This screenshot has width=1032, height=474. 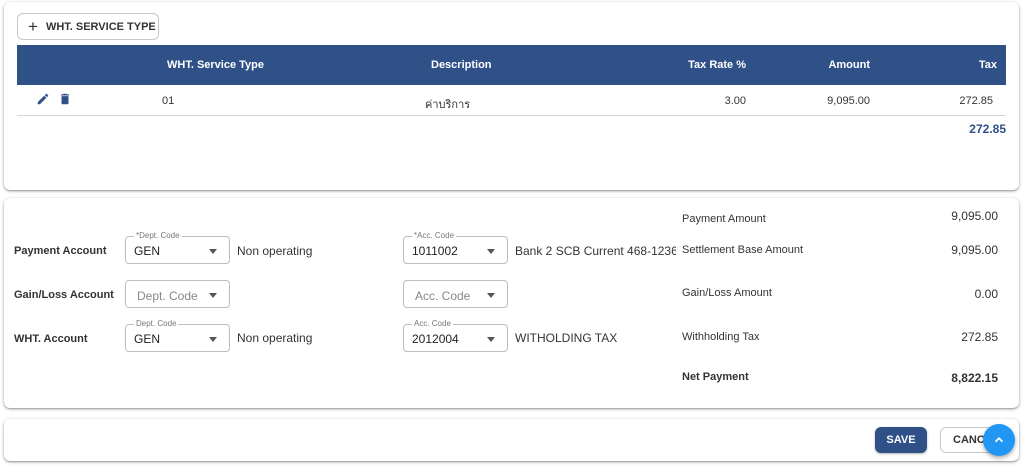 What do you see at coordinates (987, 129) in the screenshot?
I see `total-tax: 272.85` at bounding box center [987, 129].